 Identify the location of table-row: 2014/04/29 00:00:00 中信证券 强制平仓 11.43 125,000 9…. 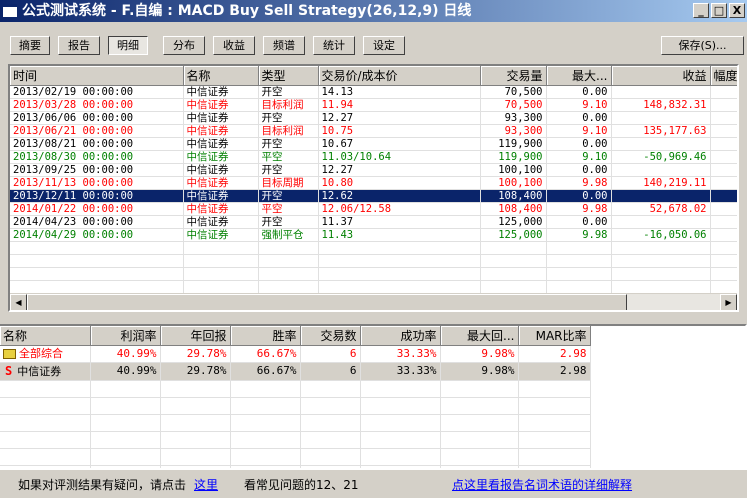
(373, 235).